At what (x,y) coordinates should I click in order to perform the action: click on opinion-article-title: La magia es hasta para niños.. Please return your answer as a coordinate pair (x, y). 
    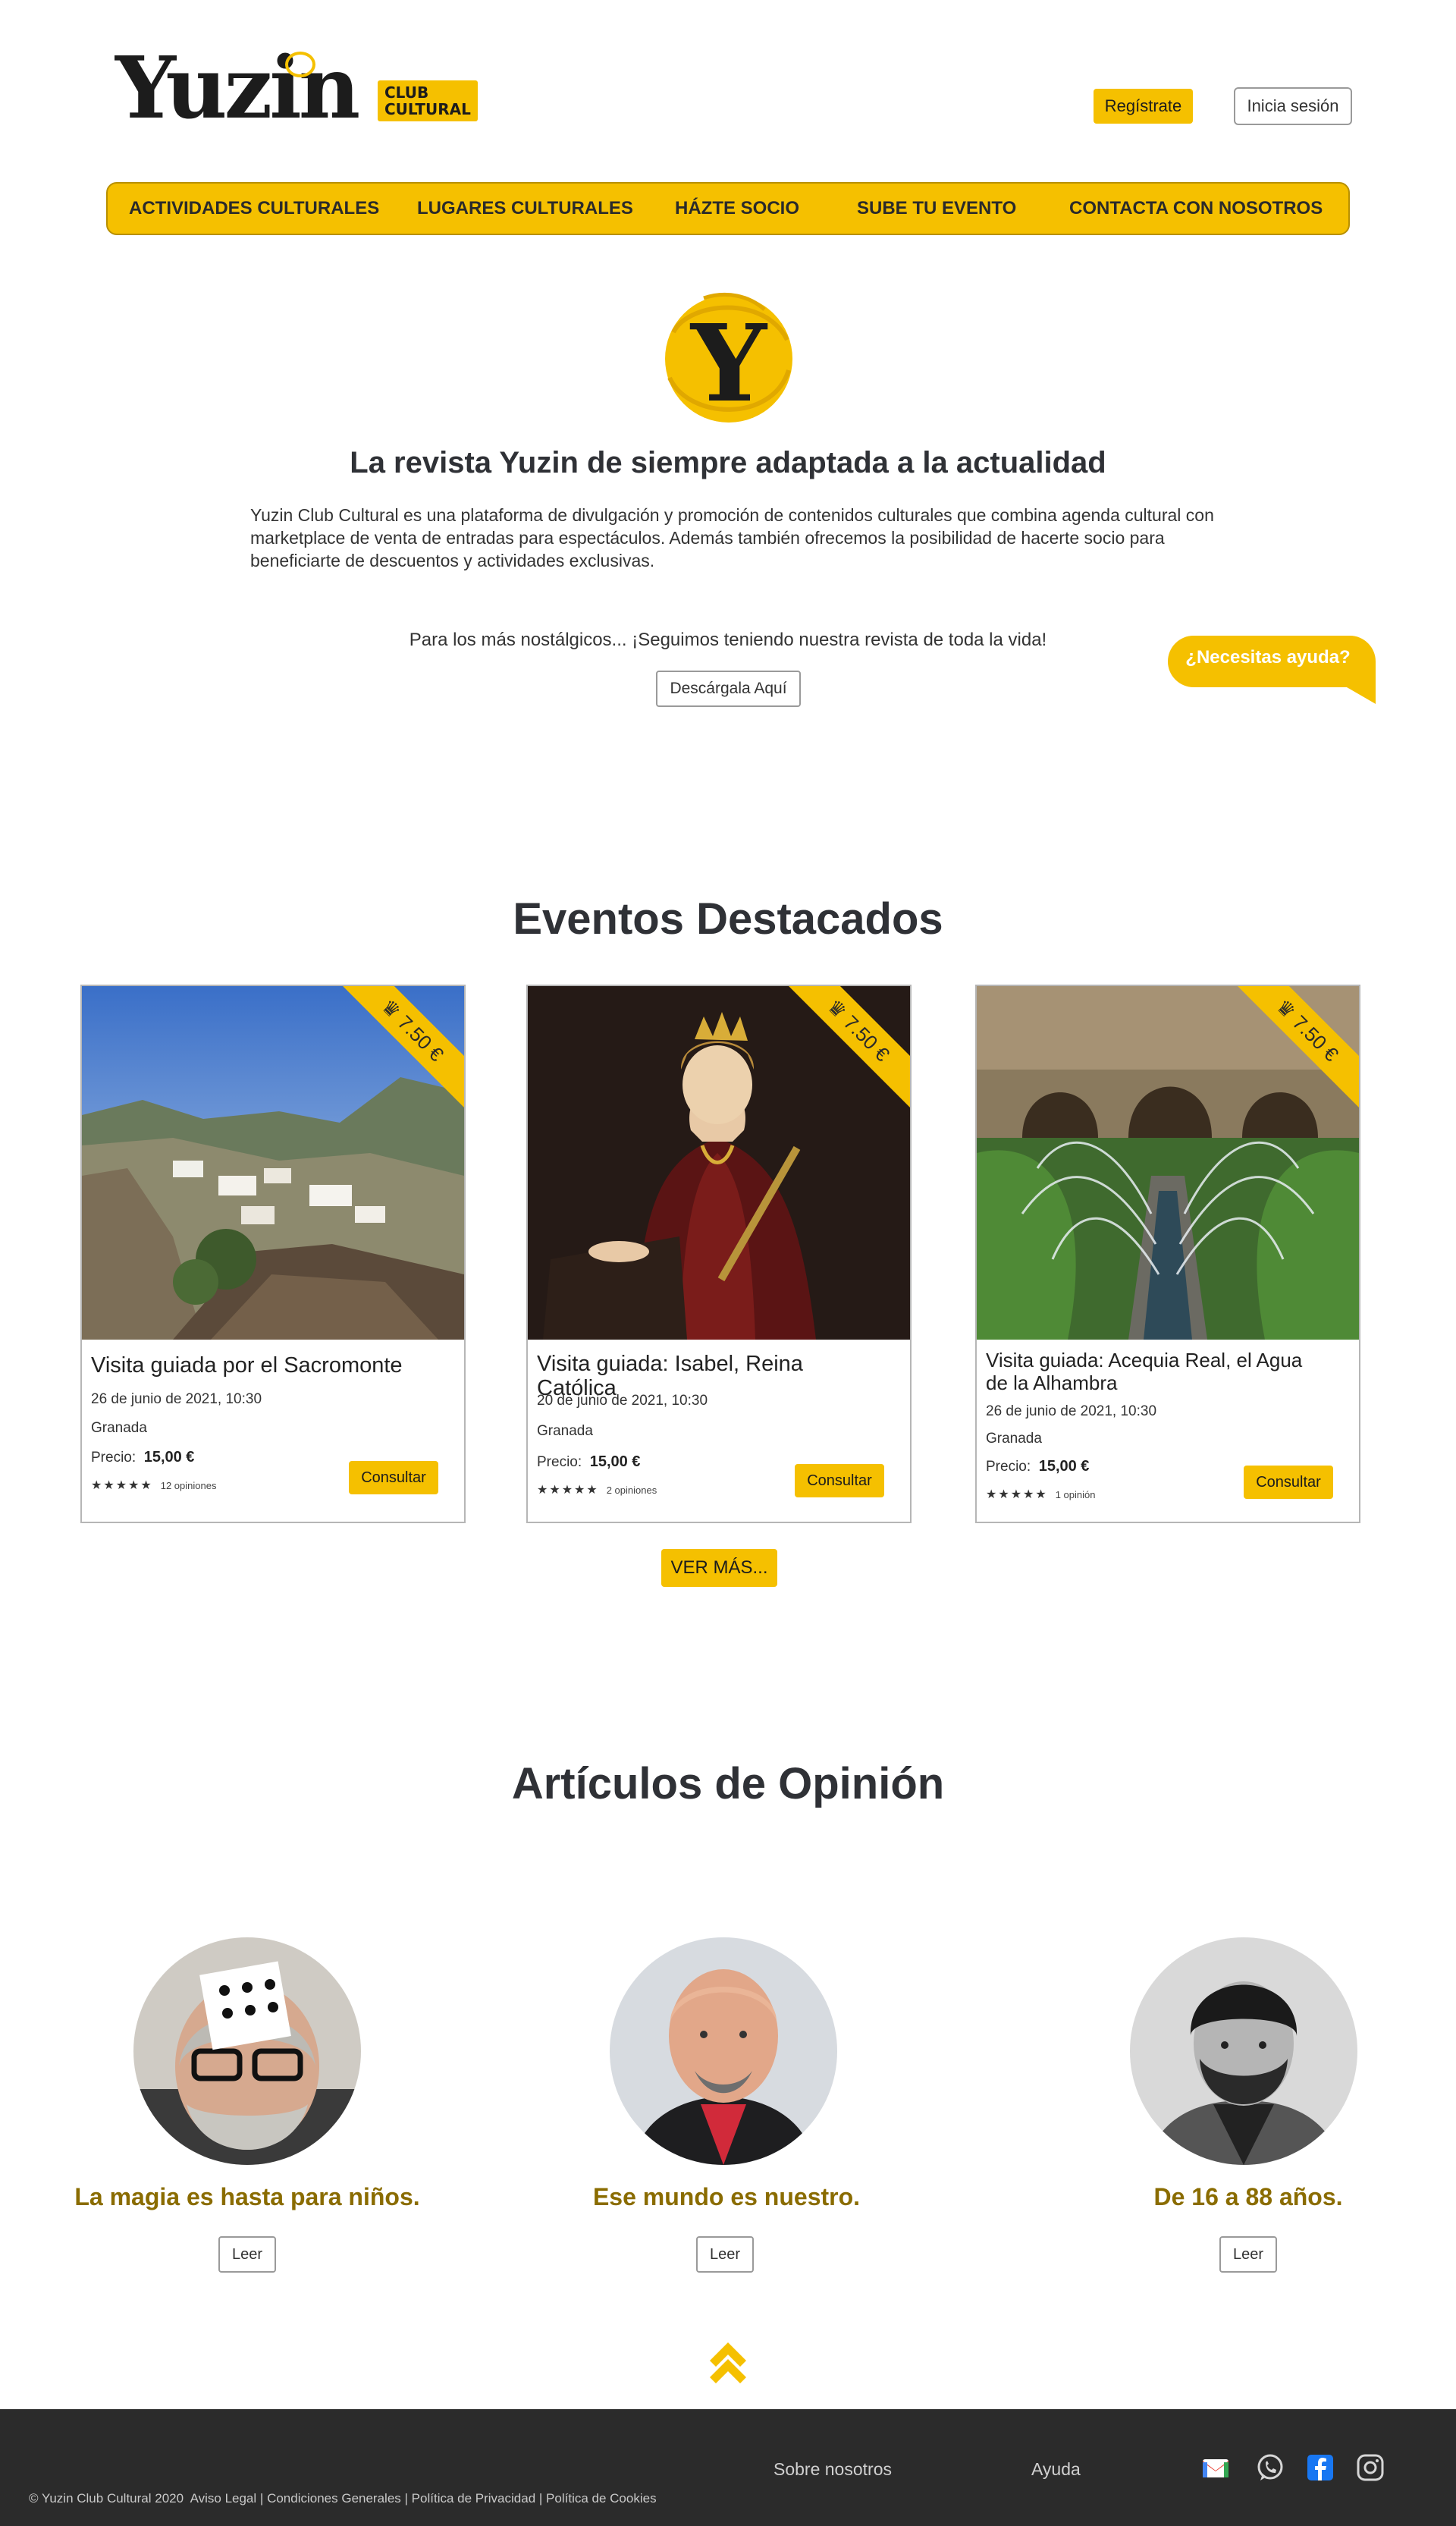
    Looking at the image, I should click on (247, 2197).